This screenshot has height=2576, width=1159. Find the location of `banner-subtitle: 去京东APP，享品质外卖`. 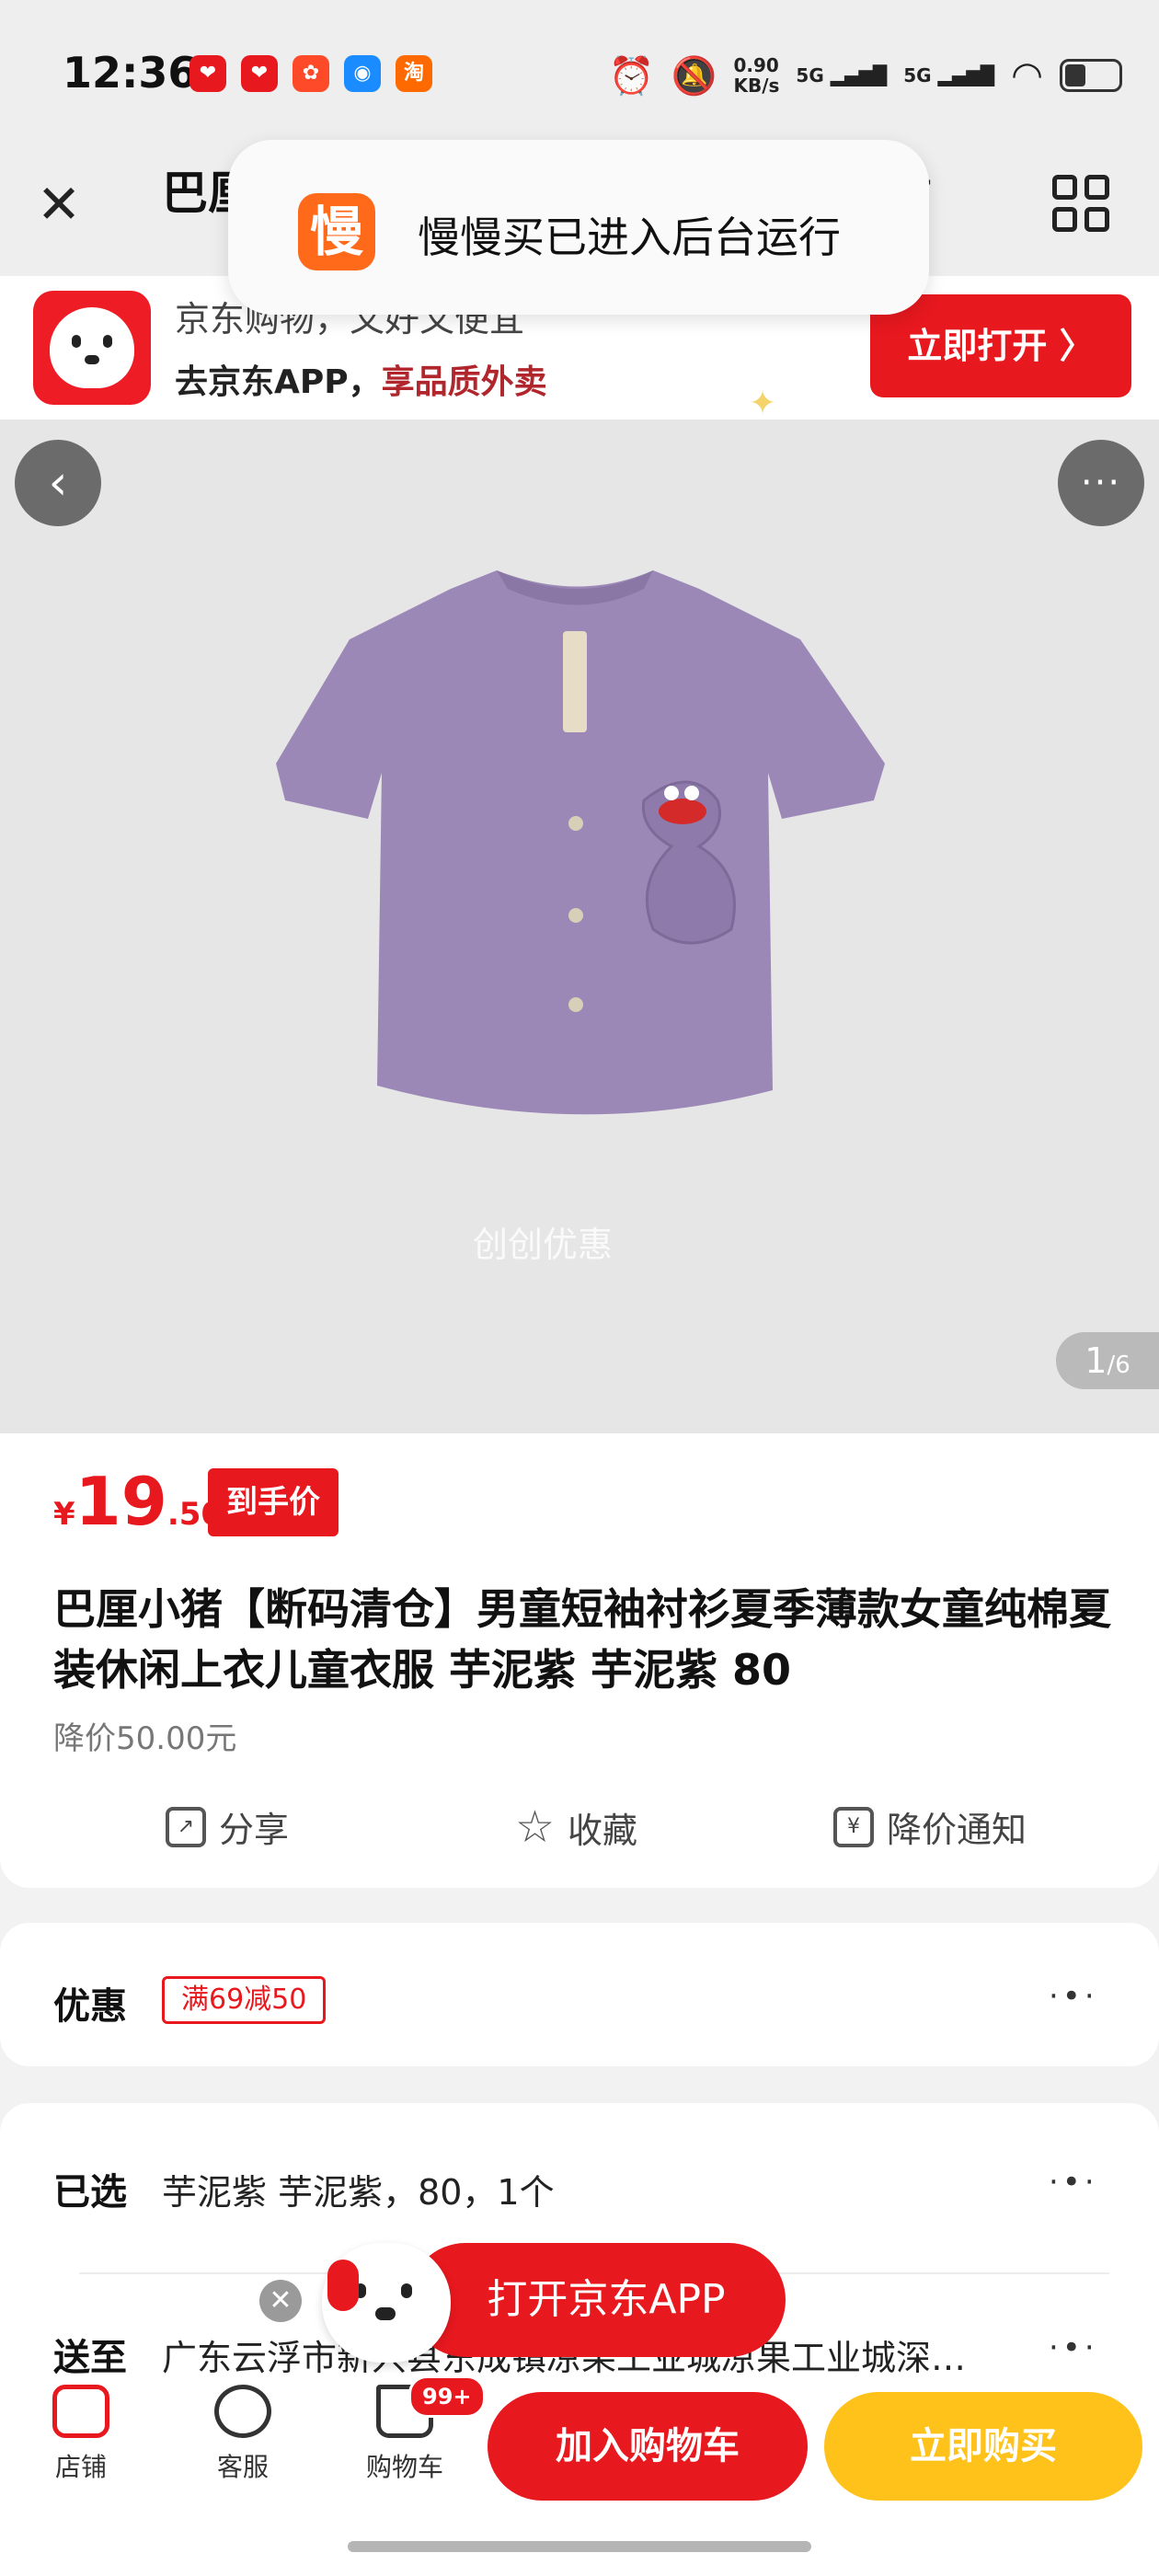

banner-subtitle: 去京东APP，享品质外卖 is located at coordinates (361, 382).